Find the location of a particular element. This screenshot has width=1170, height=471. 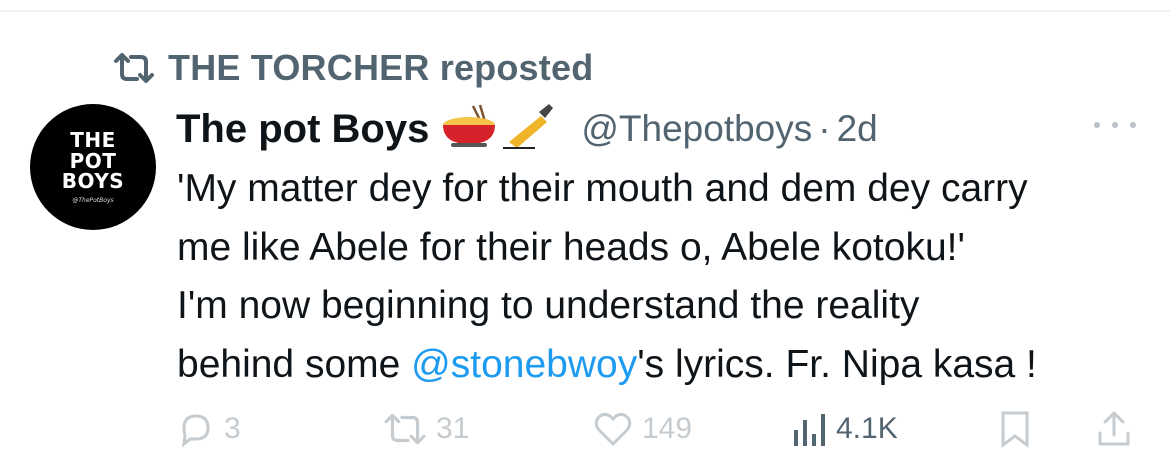

like-button: 149 is located at coordinates (642, 429).